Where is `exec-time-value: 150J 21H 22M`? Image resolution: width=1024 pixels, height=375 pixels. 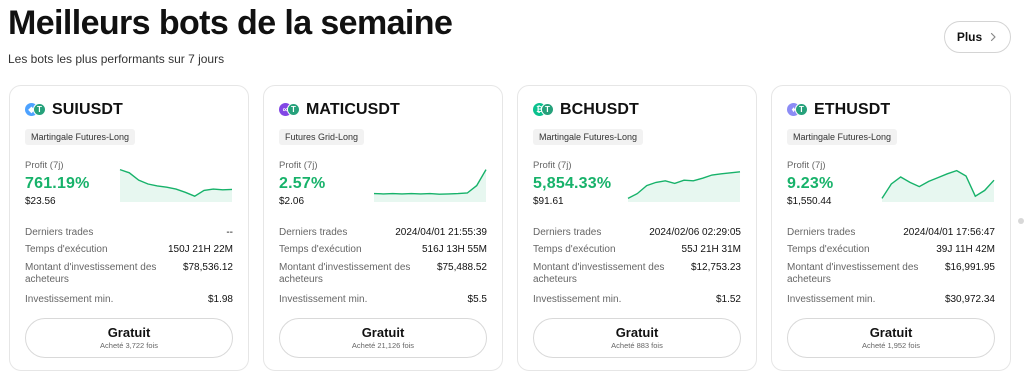
exec-time-value: 150J 21H 22M is located at coordinates (200, 249).